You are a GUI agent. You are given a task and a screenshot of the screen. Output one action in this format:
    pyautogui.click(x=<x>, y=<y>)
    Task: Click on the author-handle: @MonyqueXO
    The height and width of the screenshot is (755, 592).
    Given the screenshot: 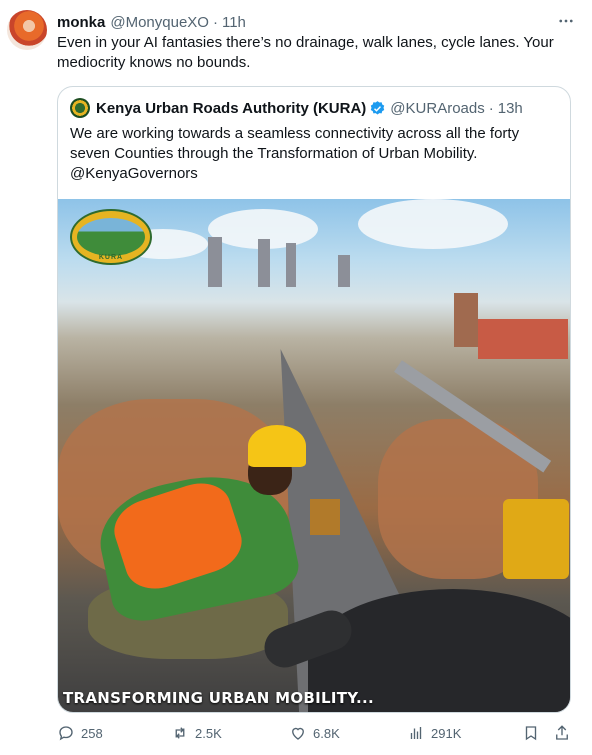 What is the action you would take?
    pyautogui.click(x=159, y=22)
    